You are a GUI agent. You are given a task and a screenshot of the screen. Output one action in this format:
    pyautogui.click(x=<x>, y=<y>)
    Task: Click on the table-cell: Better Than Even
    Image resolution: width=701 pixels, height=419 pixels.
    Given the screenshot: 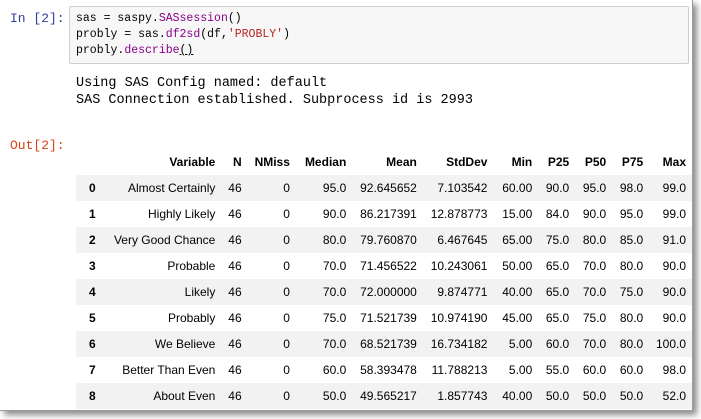 What is the action you would take?
    pyautogui.click(x=169, y=370)
    